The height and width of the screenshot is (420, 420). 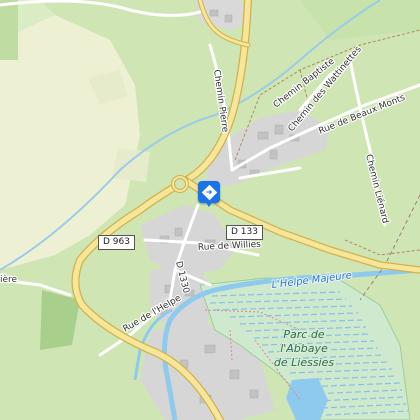 I want to click on directions-icon: ➜, so click(x=209, y=192).